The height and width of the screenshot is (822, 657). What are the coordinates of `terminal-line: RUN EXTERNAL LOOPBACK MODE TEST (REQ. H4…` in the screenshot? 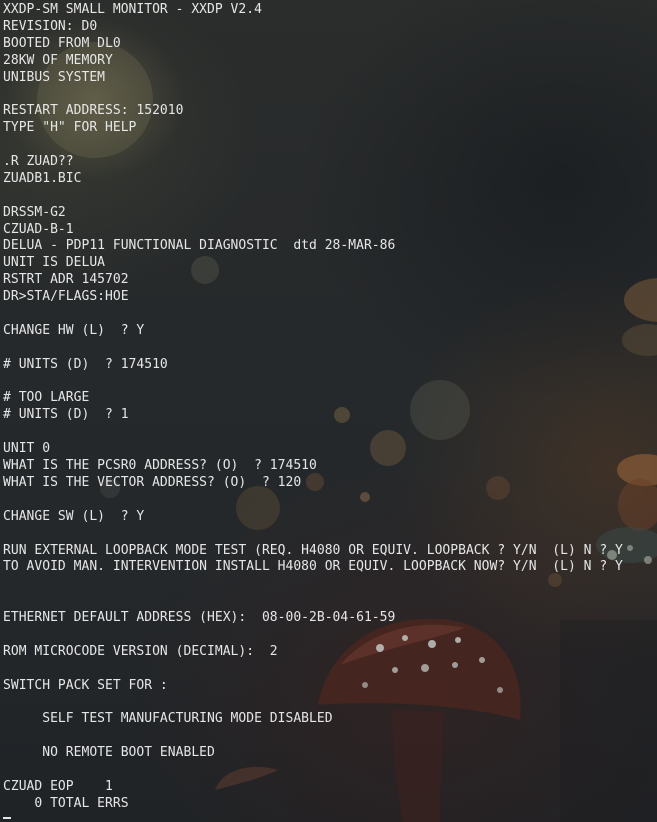 It's located at (313, 550).